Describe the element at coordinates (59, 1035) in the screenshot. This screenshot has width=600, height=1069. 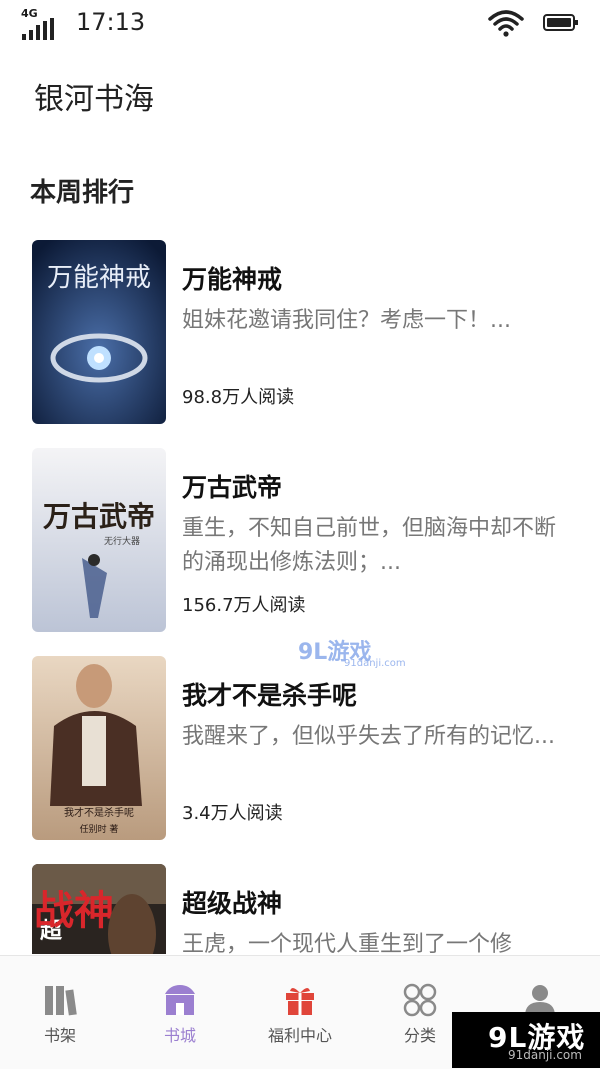
I see `tab-label: 书架` at that location.